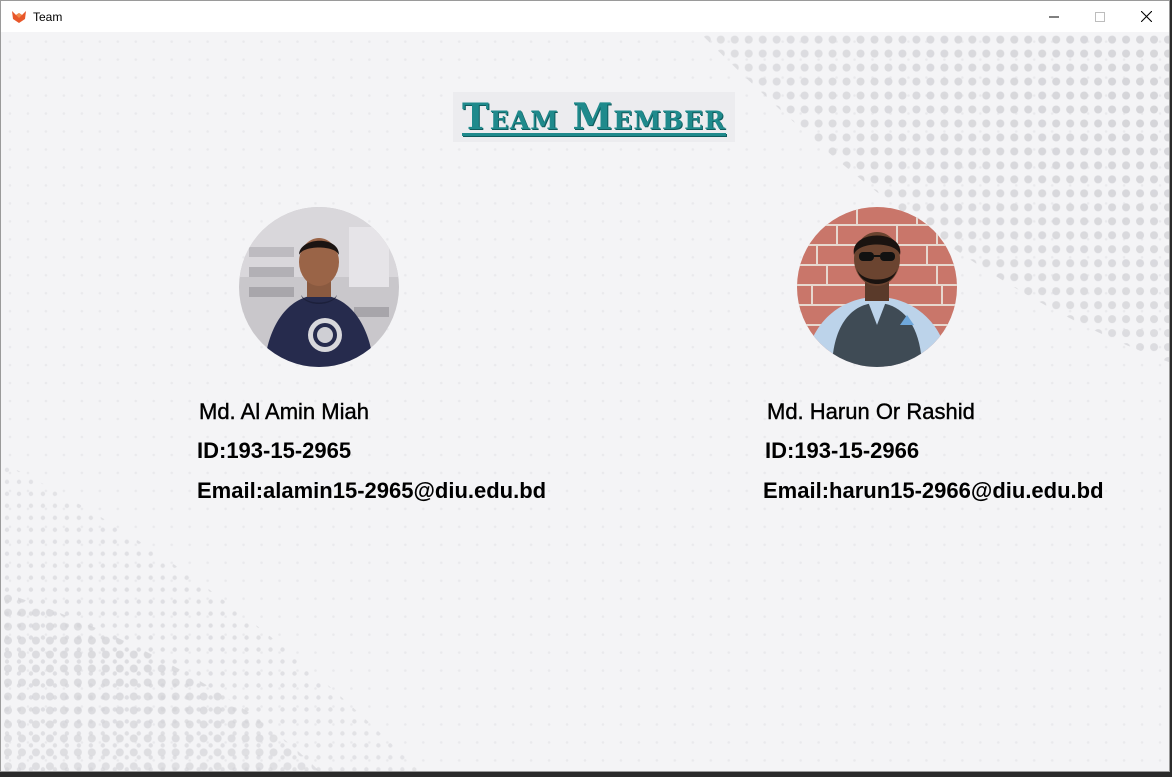 Image resolution: width=1172 pixels, height=777 pixels. I want to click on avatar-photo-brick-wall, so click(877, 287).